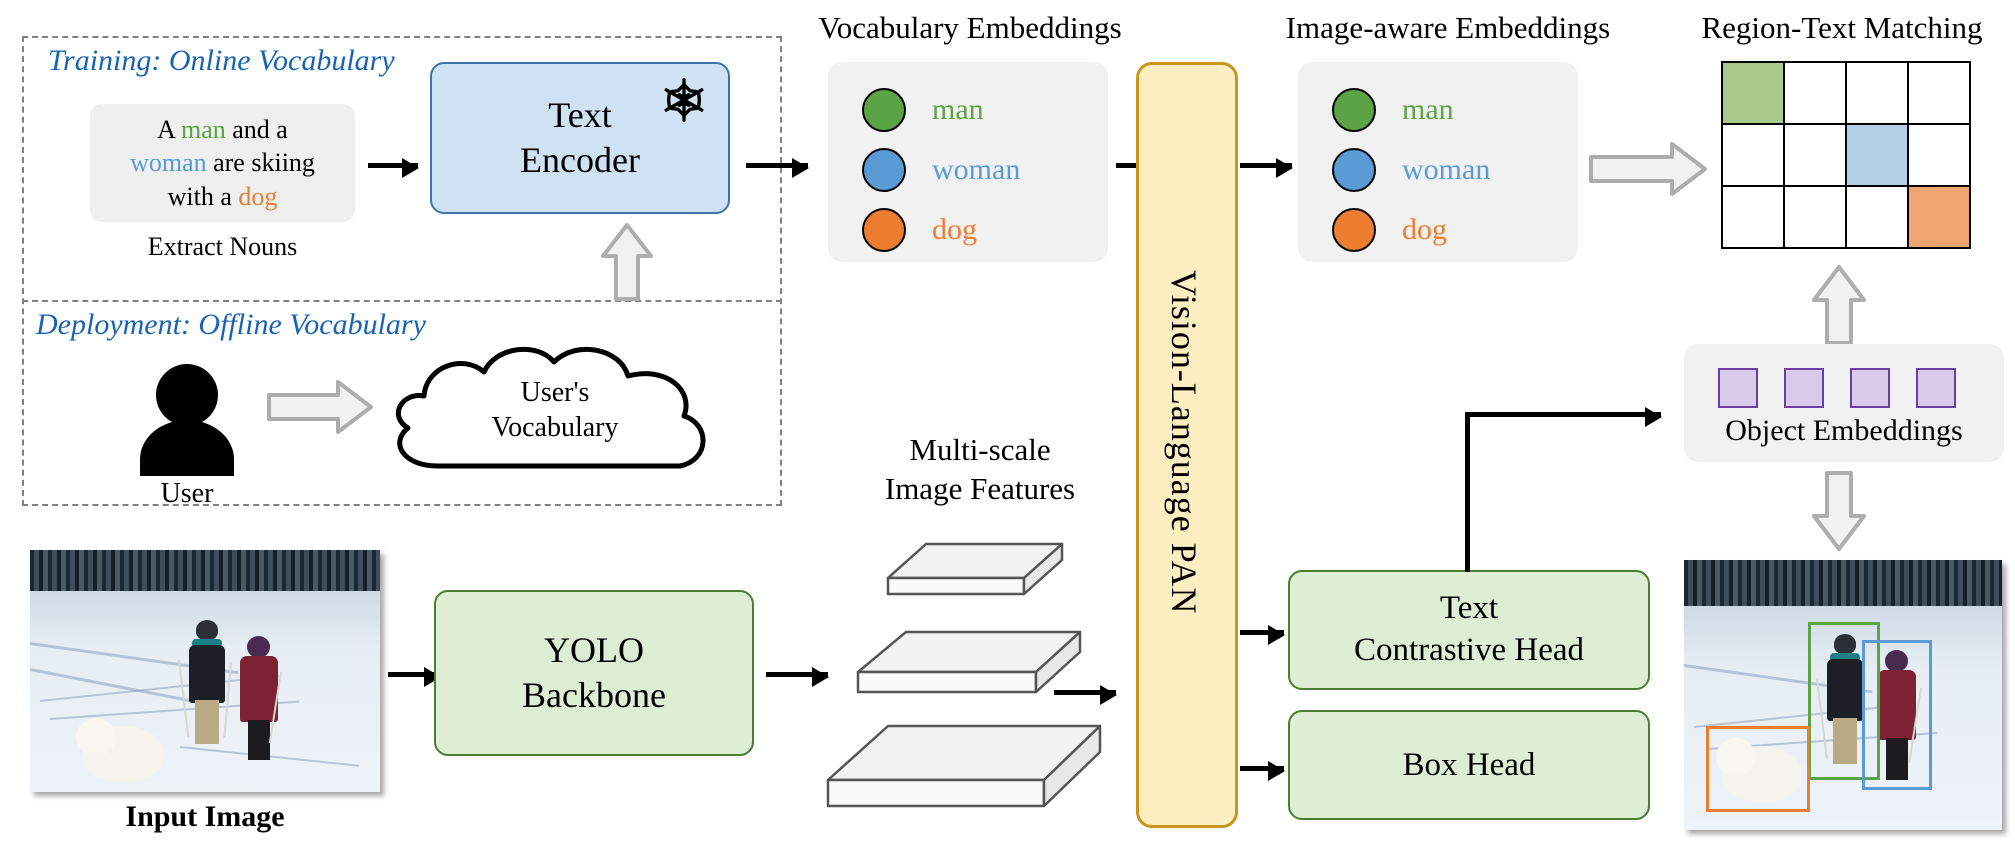 This screenshot has height=863, width=2015. I want to click on arrow-features-to-pan, so click(1085, 695).